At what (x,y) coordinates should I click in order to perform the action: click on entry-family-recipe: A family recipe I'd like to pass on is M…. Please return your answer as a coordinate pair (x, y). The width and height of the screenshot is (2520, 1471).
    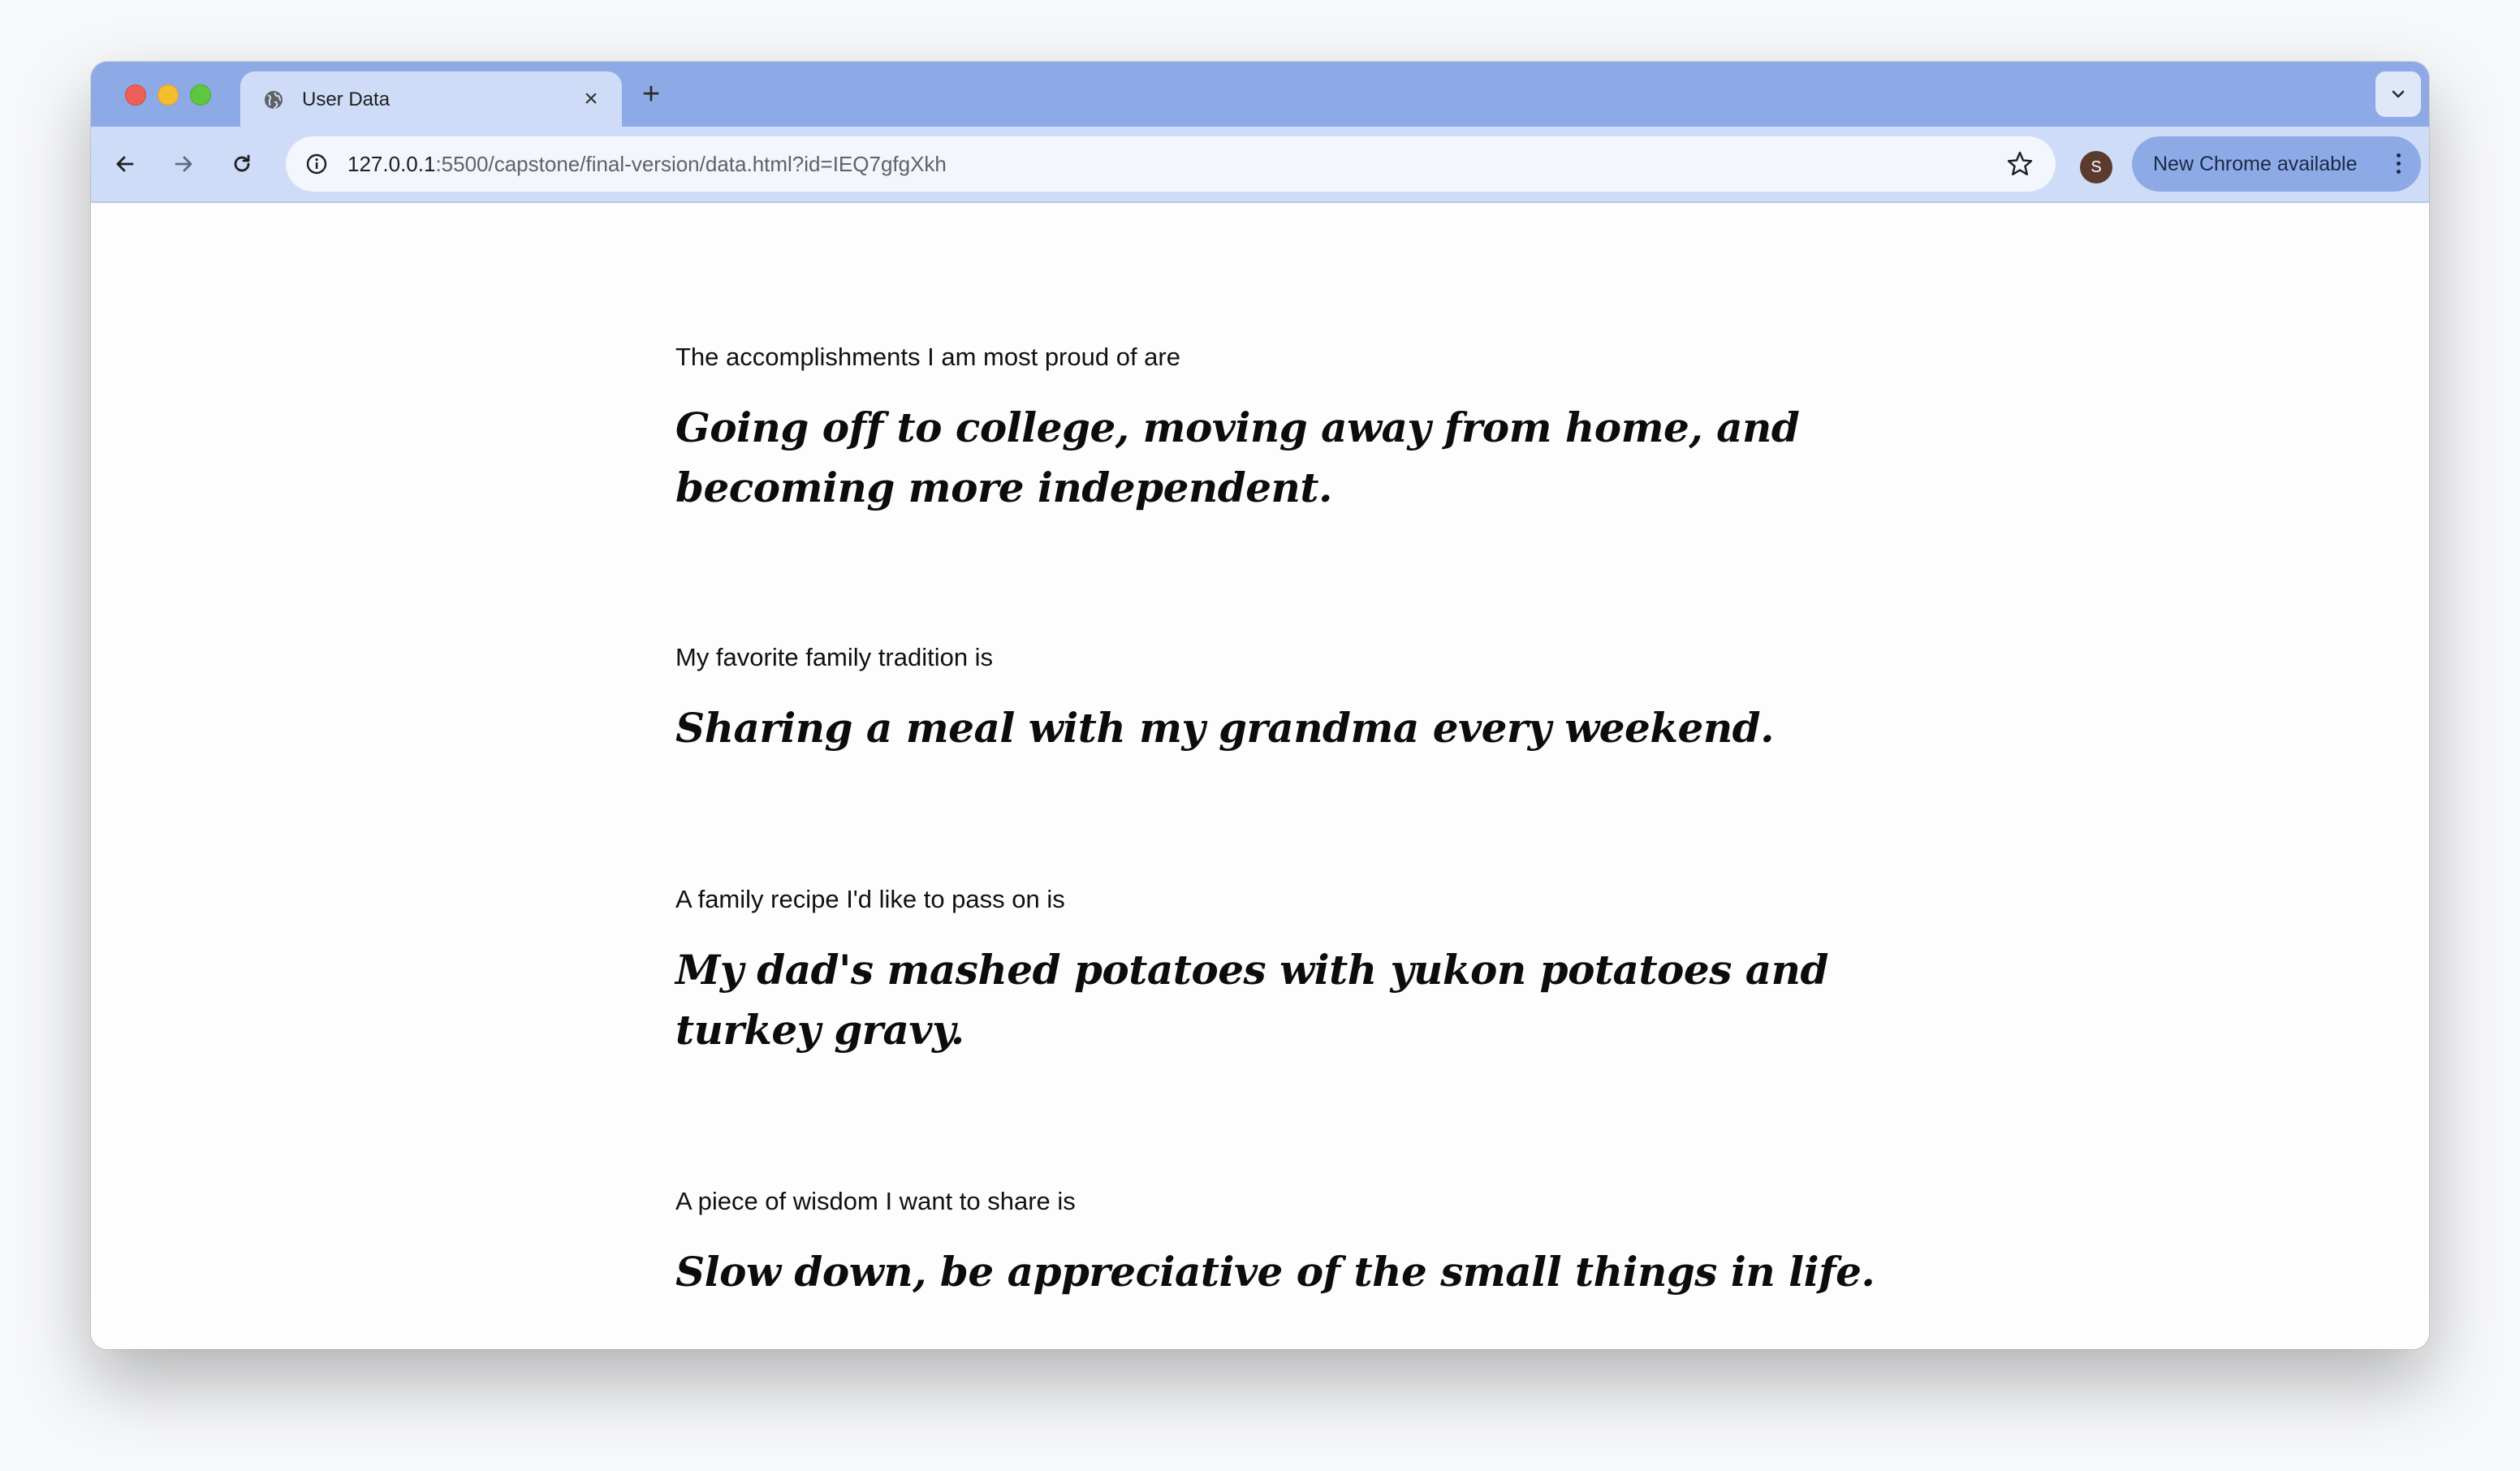
    Looking at the image, I should click on (1276, 971).